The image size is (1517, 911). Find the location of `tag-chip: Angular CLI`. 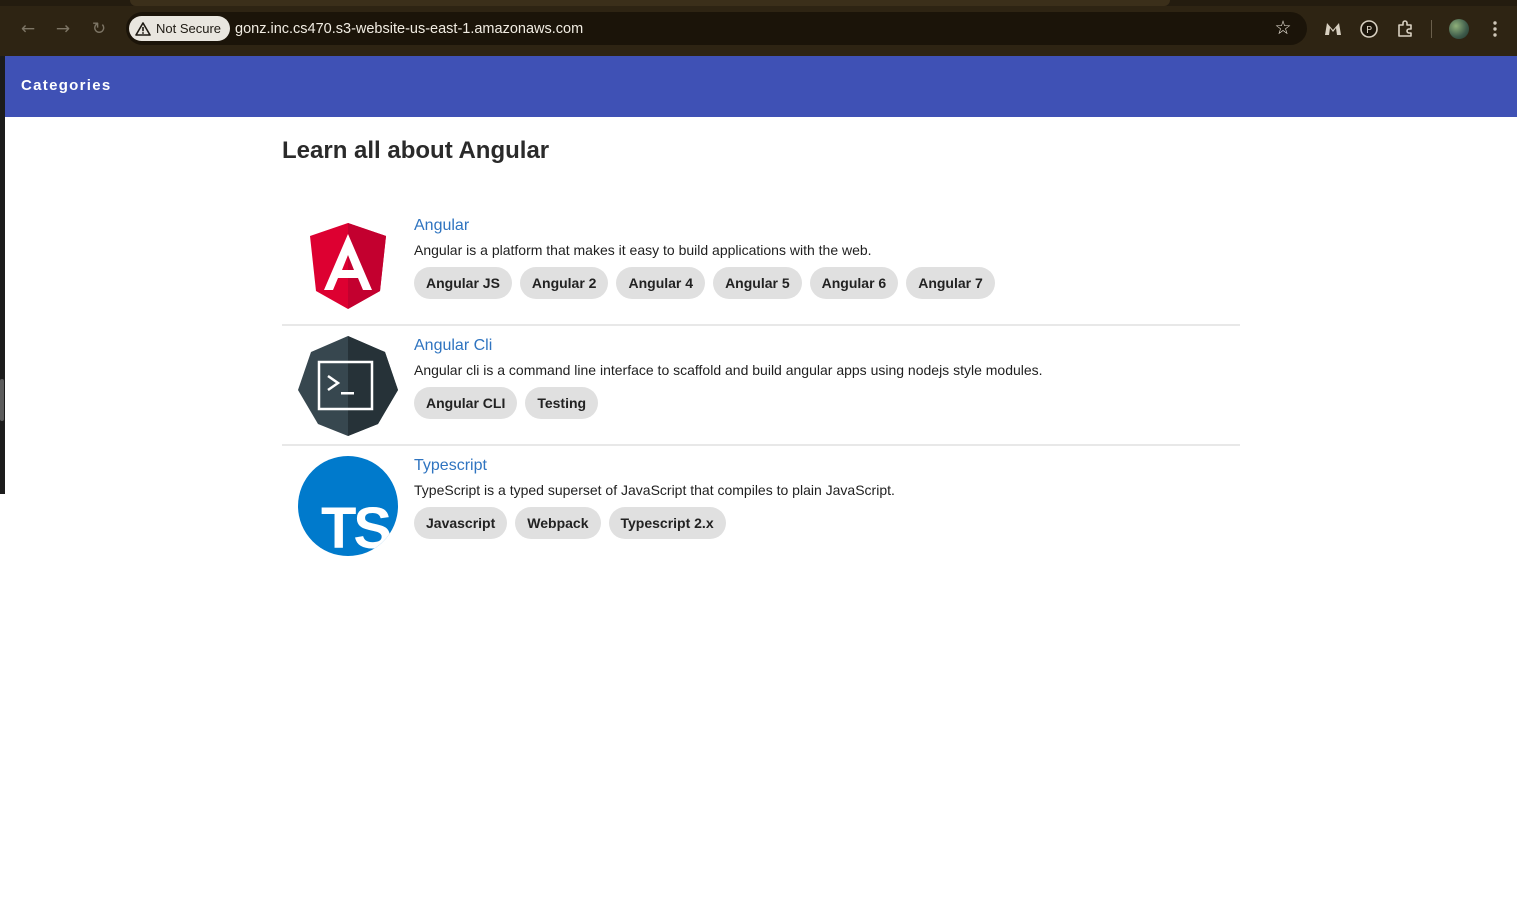

tag-chip: Angular CLI is located at coordinates (466, 403).